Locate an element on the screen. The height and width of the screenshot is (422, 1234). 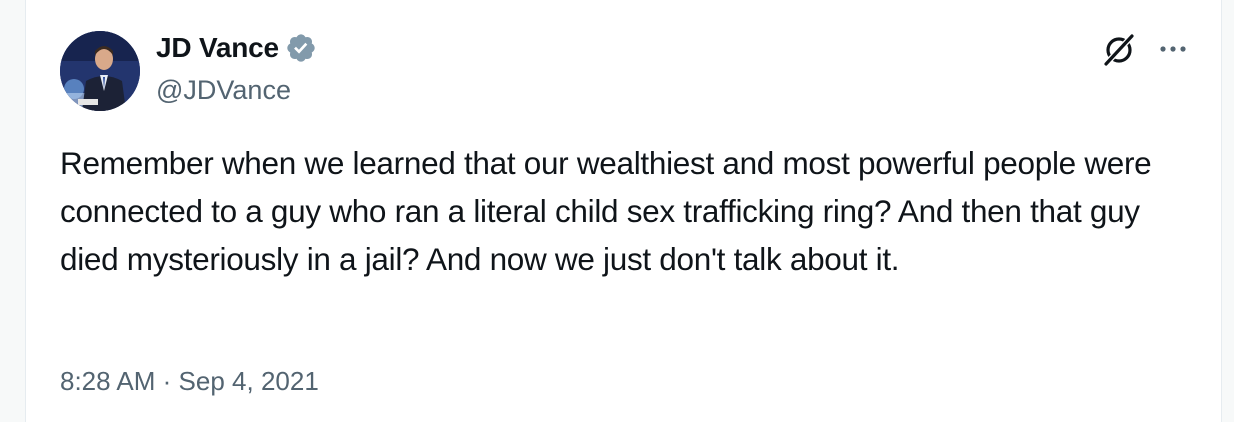
avatar is located at coordinates (100, 71).